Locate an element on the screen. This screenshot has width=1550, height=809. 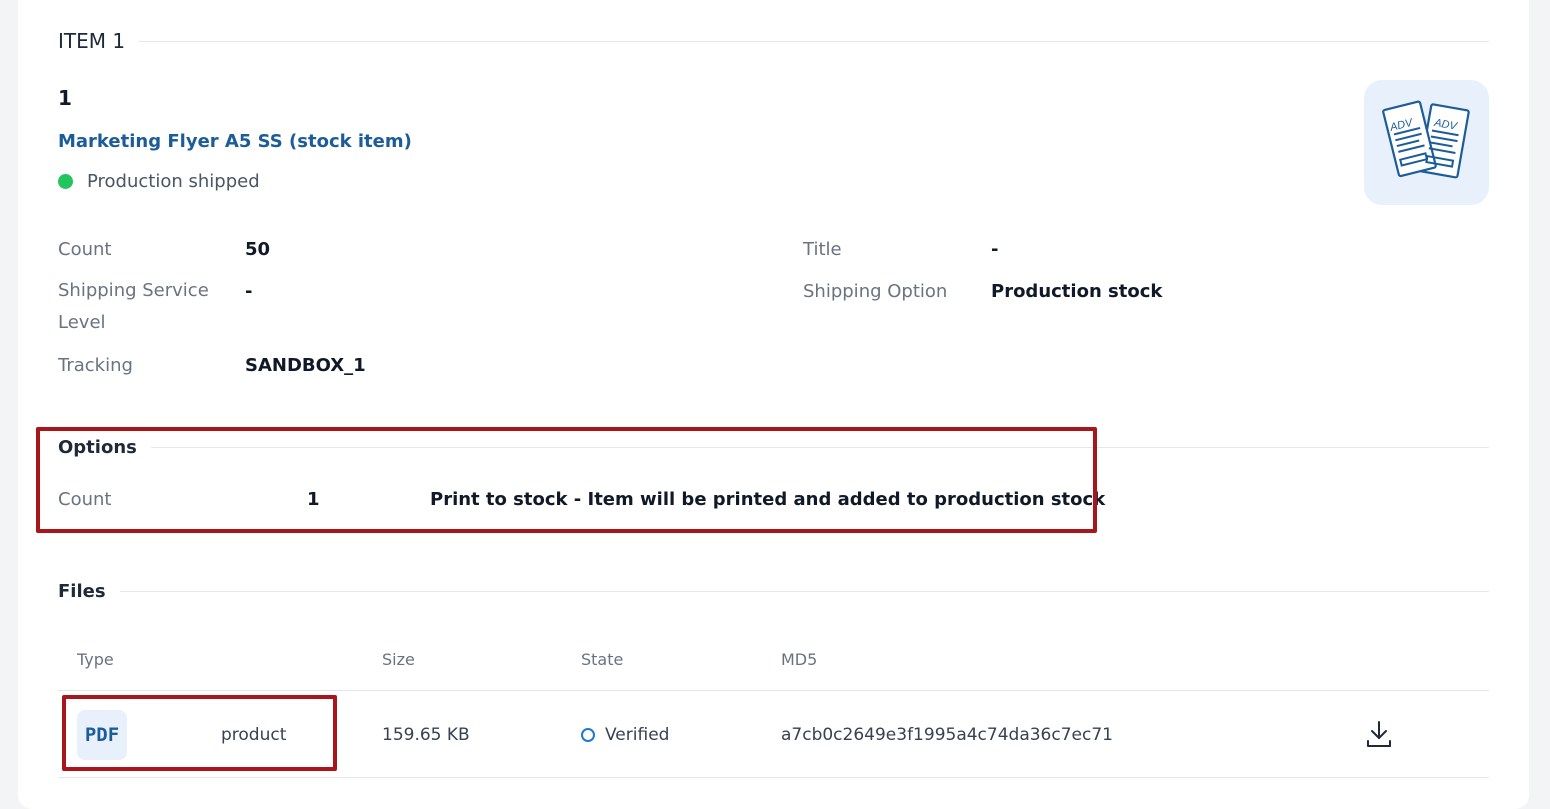
table-header-divider is located at coordinates (773, 690).